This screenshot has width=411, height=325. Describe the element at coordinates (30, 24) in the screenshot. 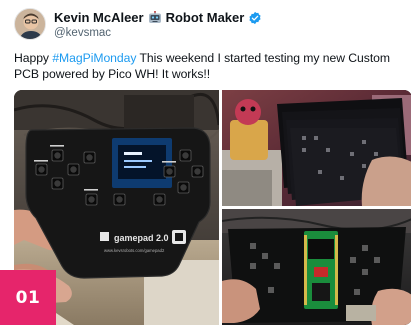

I see `author-avatar` at that location.